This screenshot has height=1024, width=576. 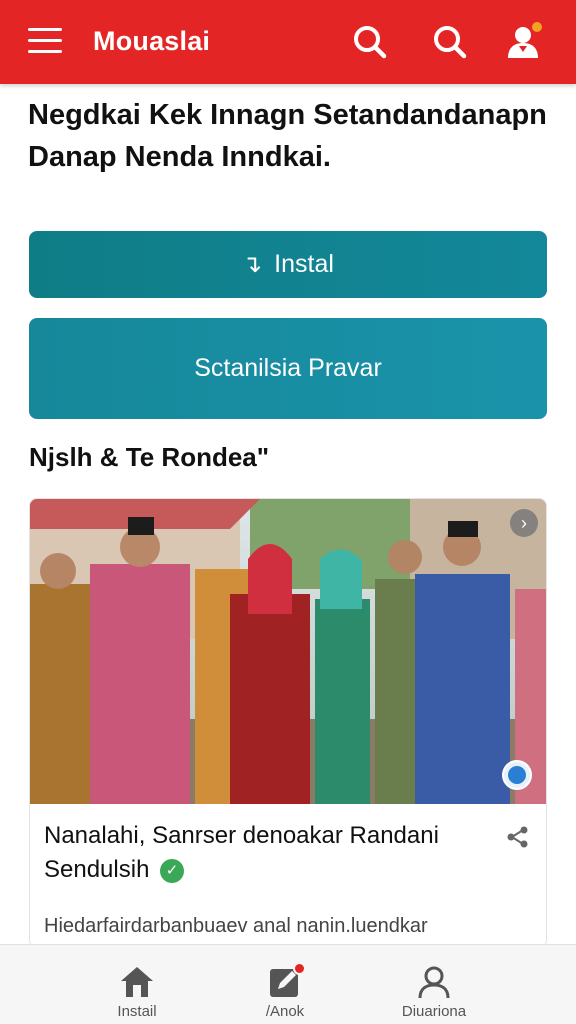 What do you see at coordinates (172, 870) in the screenshot?
I see `checkmark-badge-icon: ✓` at bounding box center [172, 870].